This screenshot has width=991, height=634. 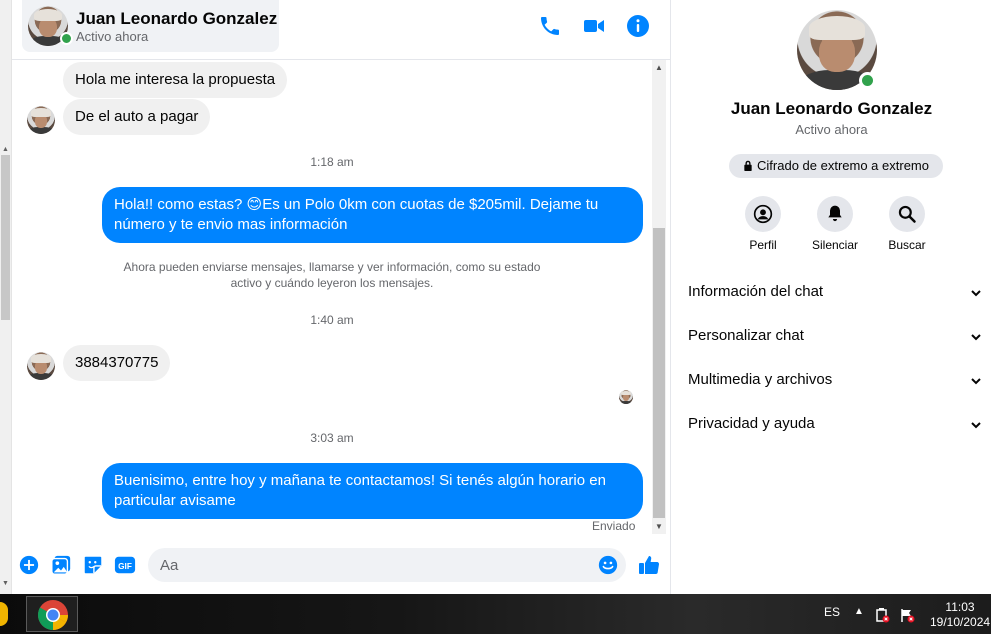 What do you see at coordinates (341, 30) in the screenshot?
I see `chat-header: Juan Leonardo Gonzalez Activo ahora` at bounding box center [341, 30].